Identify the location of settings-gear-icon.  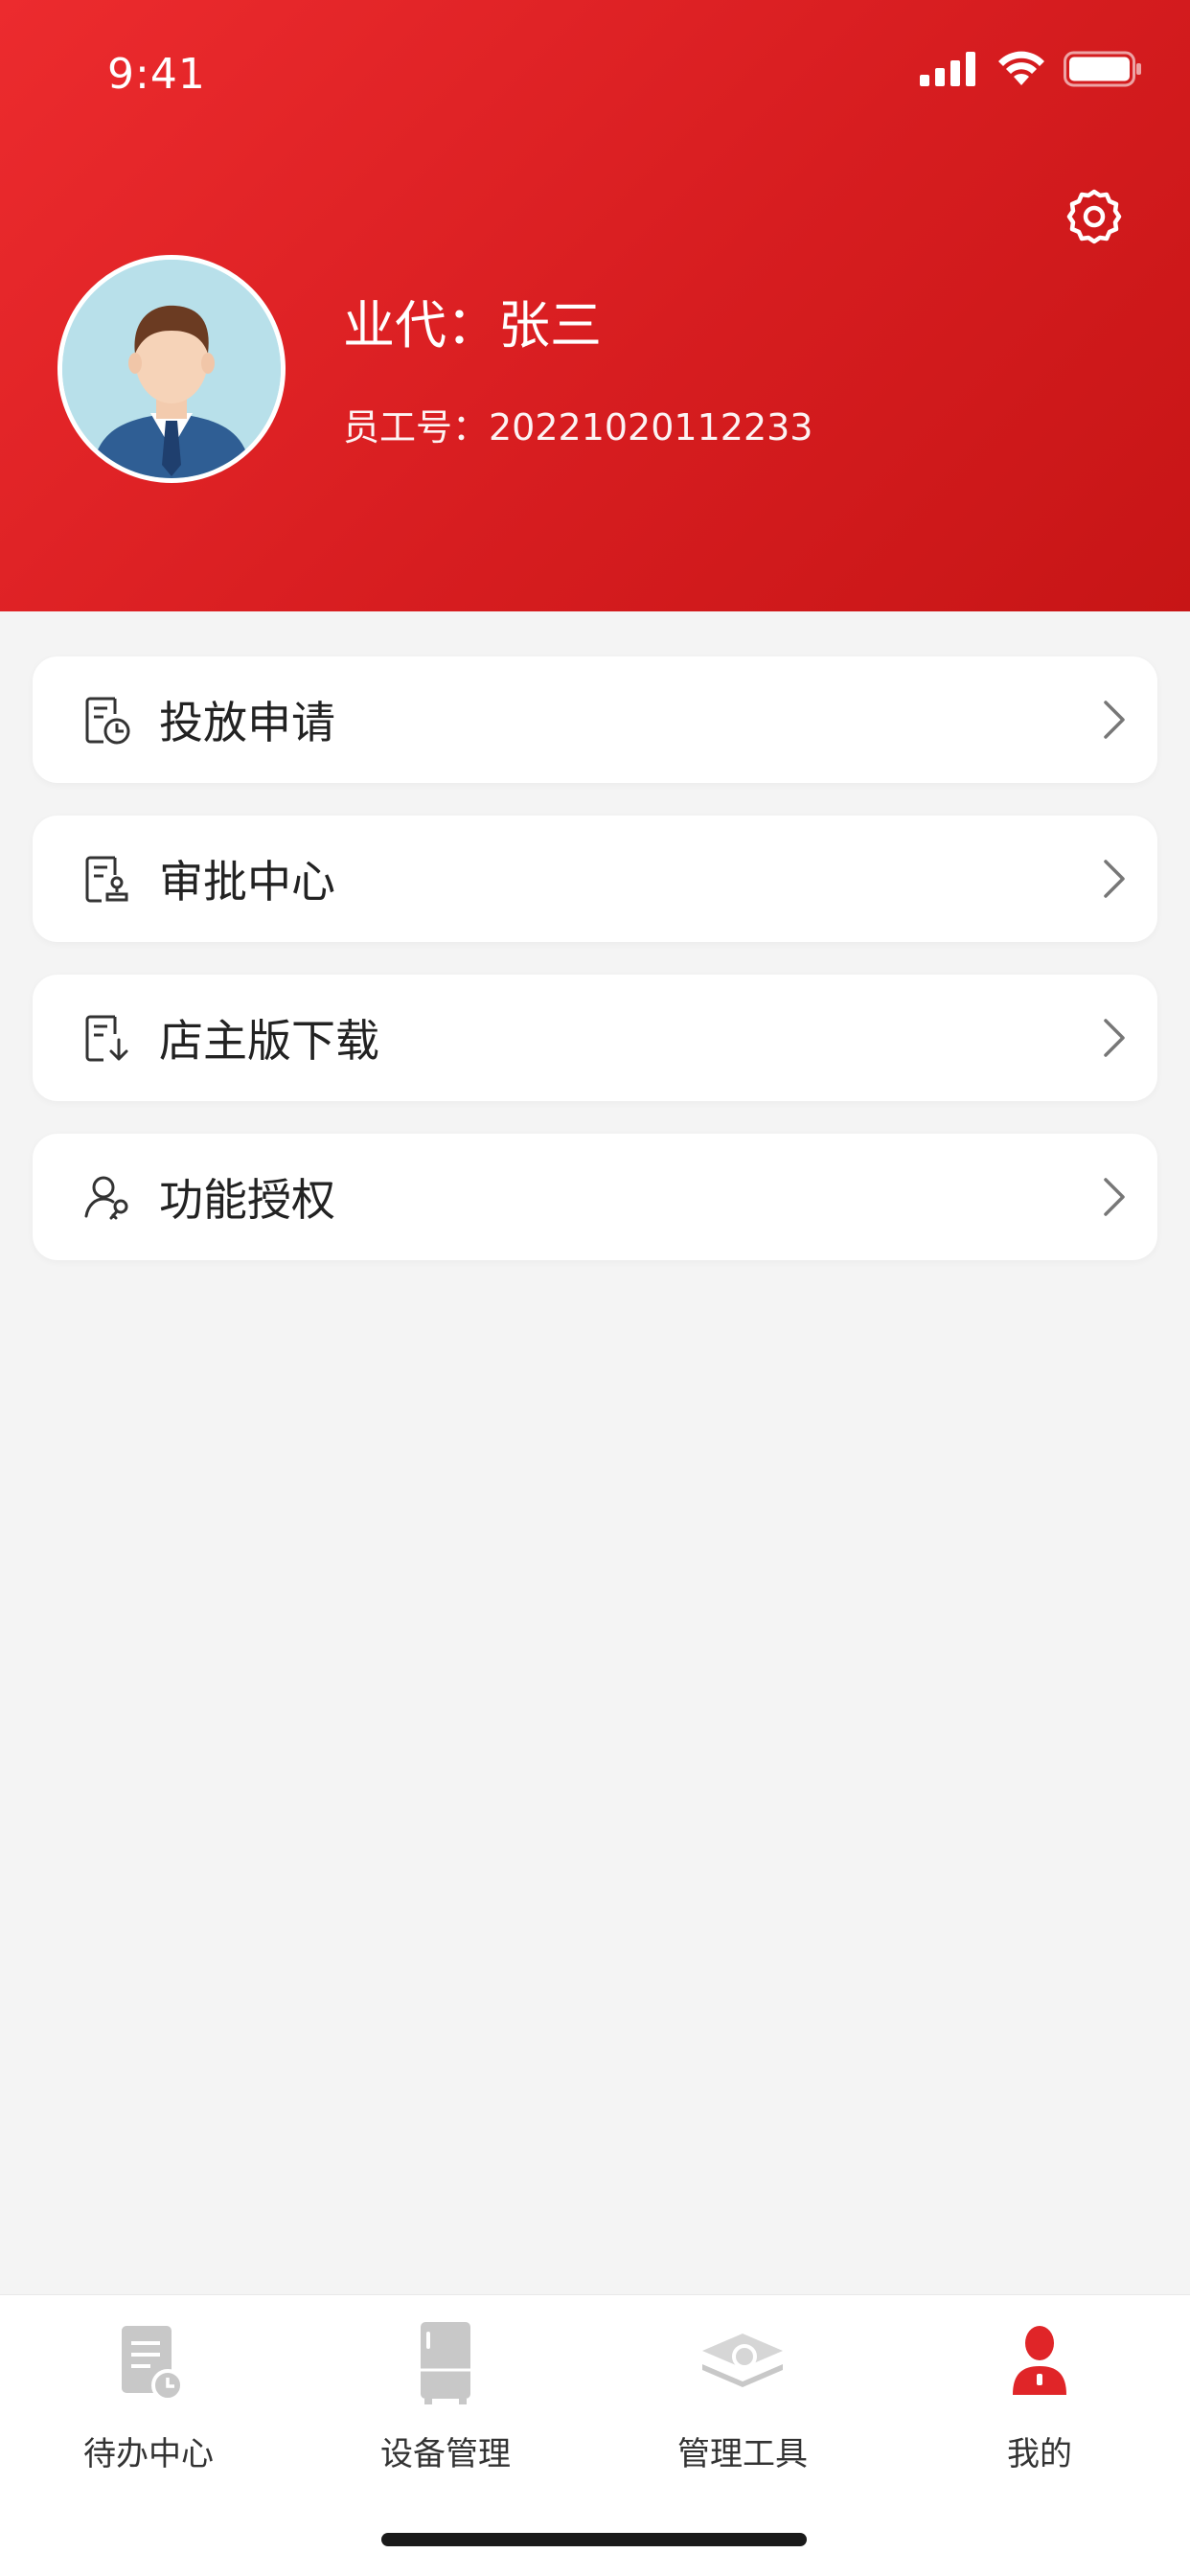
(1094, 216).